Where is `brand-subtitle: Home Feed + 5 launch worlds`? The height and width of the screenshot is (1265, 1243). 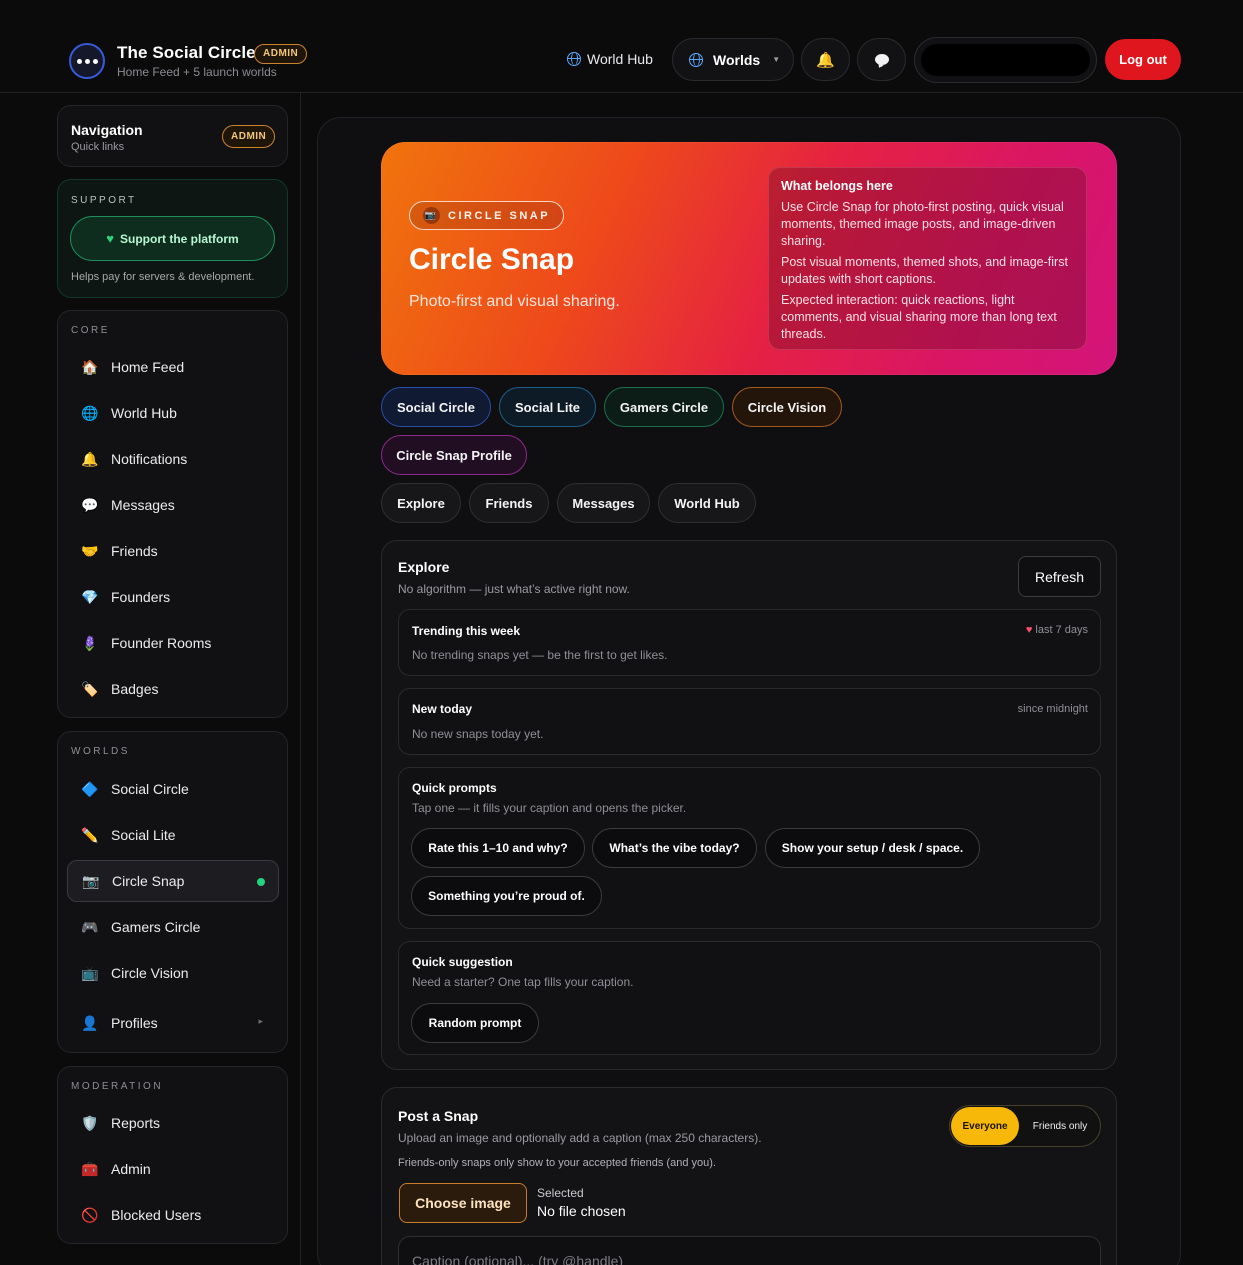 brand-subtitle: Home Feed + 5 launch worlds is located at coordinates (197, 72).